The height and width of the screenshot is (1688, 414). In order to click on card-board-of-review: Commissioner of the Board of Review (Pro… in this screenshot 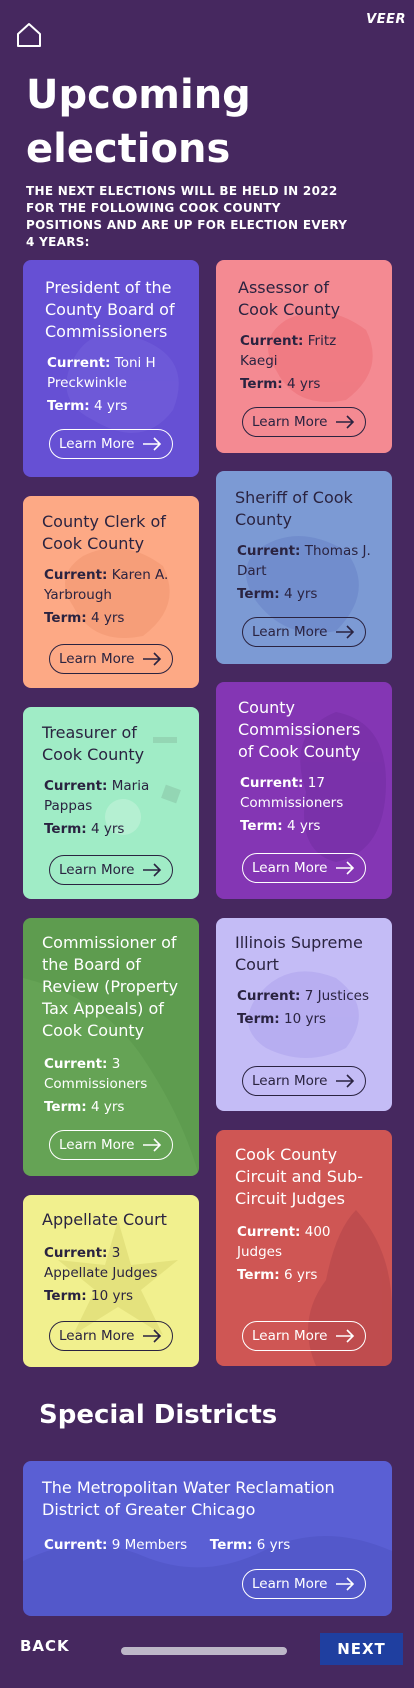, I will do `click(111, 1047)`.